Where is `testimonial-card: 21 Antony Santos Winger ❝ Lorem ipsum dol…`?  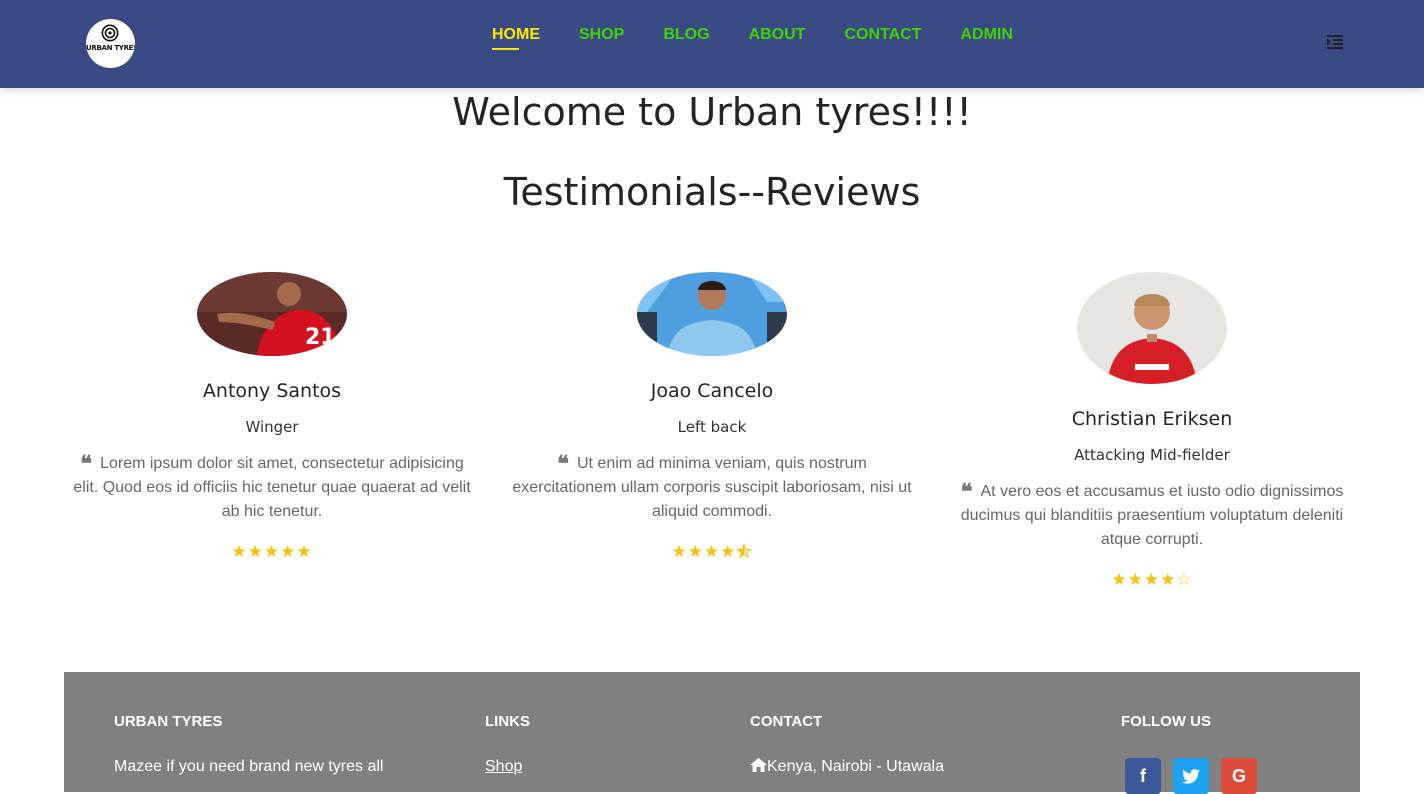 testimonial-card: 21 Antony Santos Winger ❝ Lorem ipsum dol… is located at coordinates (272, 417).